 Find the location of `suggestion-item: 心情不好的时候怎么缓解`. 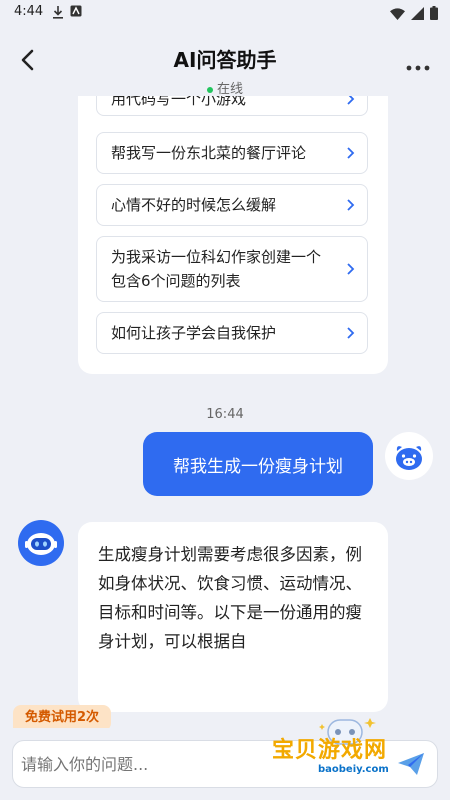

suggestion-item: 心情不好的时候怎么缓解 is located at coordinates (232, 205).